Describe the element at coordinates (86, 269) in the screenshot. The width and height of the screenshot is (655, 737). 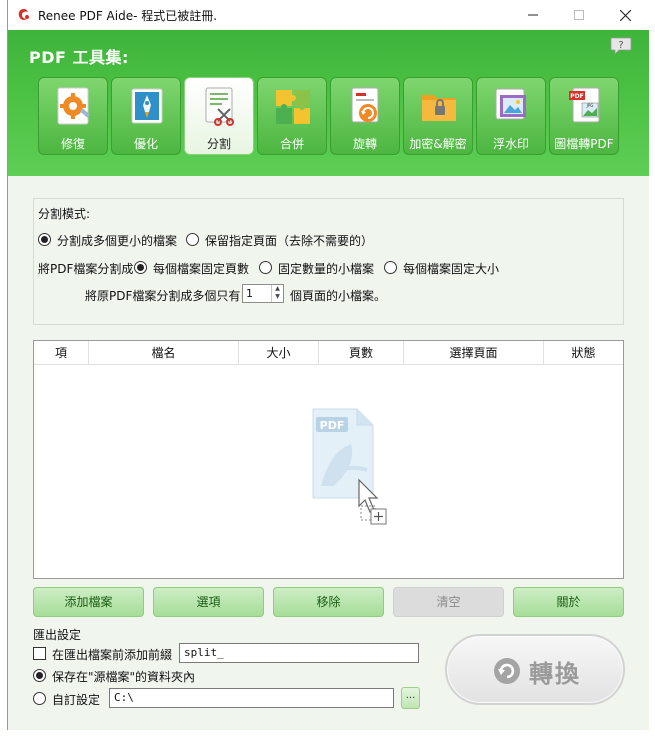
I see `split-into-label: 將PDF檔案分割成` at that location.